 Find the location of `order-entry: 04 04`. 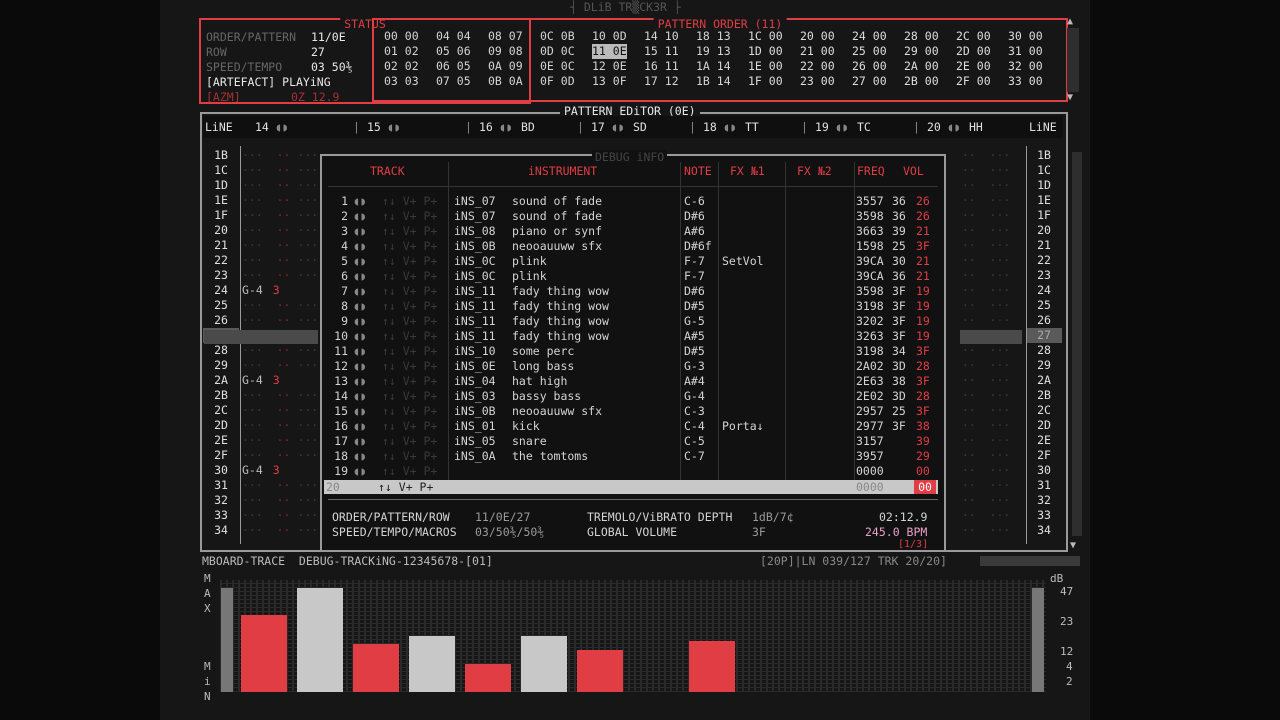

order-entry: 04 04 is located at coordinates (453, 36).